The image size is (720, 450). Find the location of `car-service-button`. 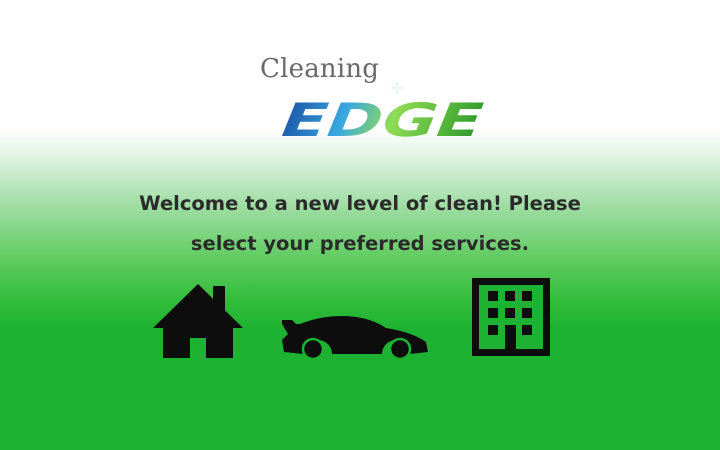

car-service-button is located at coordinates (355, 335).